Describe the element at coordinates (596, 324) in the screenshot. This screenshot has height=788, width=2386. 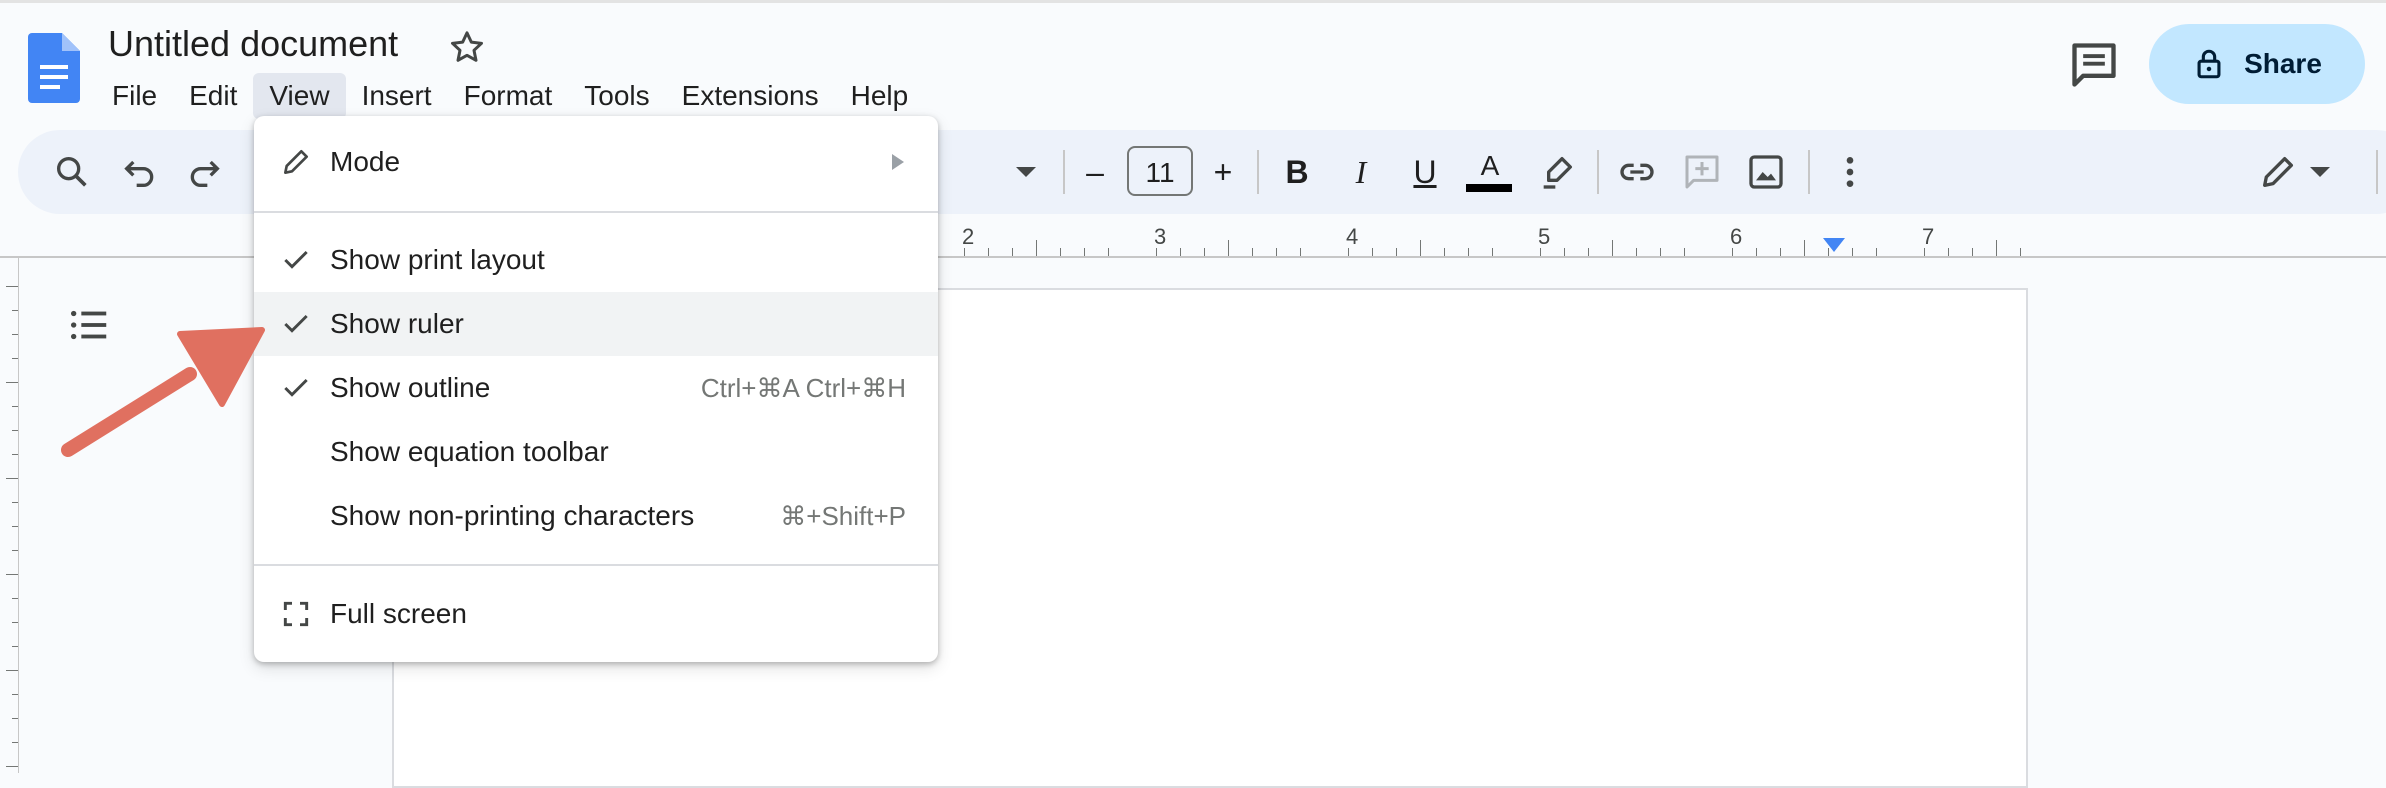
I see `menu-item-show-ruler: Show ruler` at that location.